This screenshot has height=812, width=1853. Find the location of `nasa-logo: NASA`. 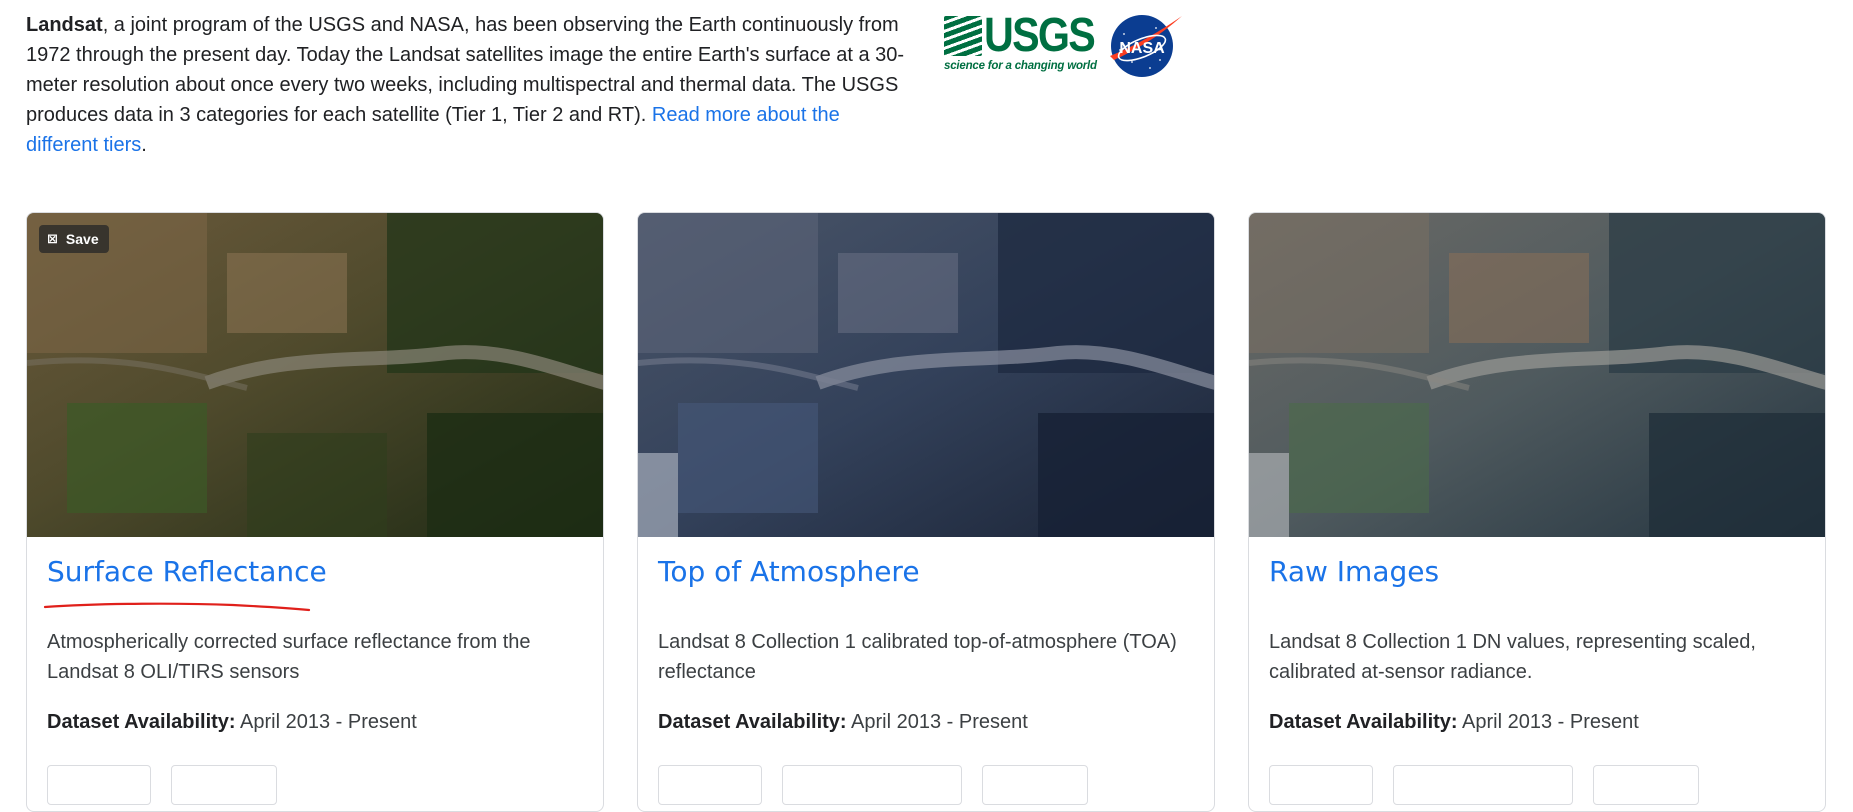

nasa-logo: NASA is located at coordinates (1146, 46).